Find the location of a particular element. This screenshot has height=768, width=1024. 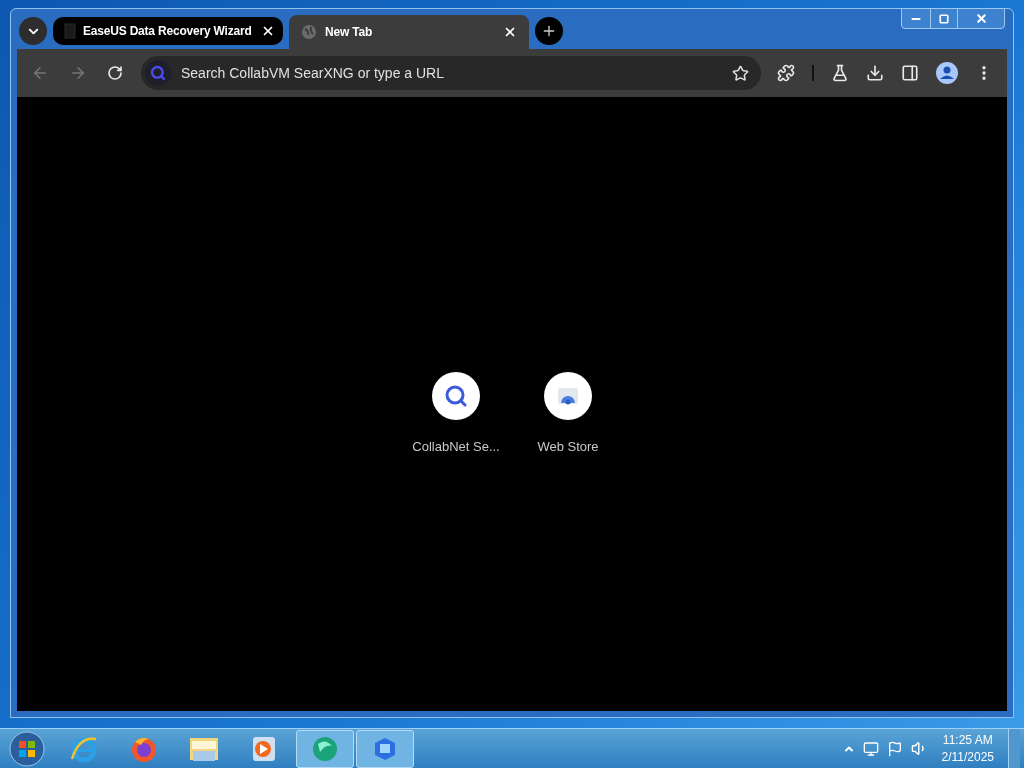

shortcut-tile: Web Store is located at coordinates (568, 414).